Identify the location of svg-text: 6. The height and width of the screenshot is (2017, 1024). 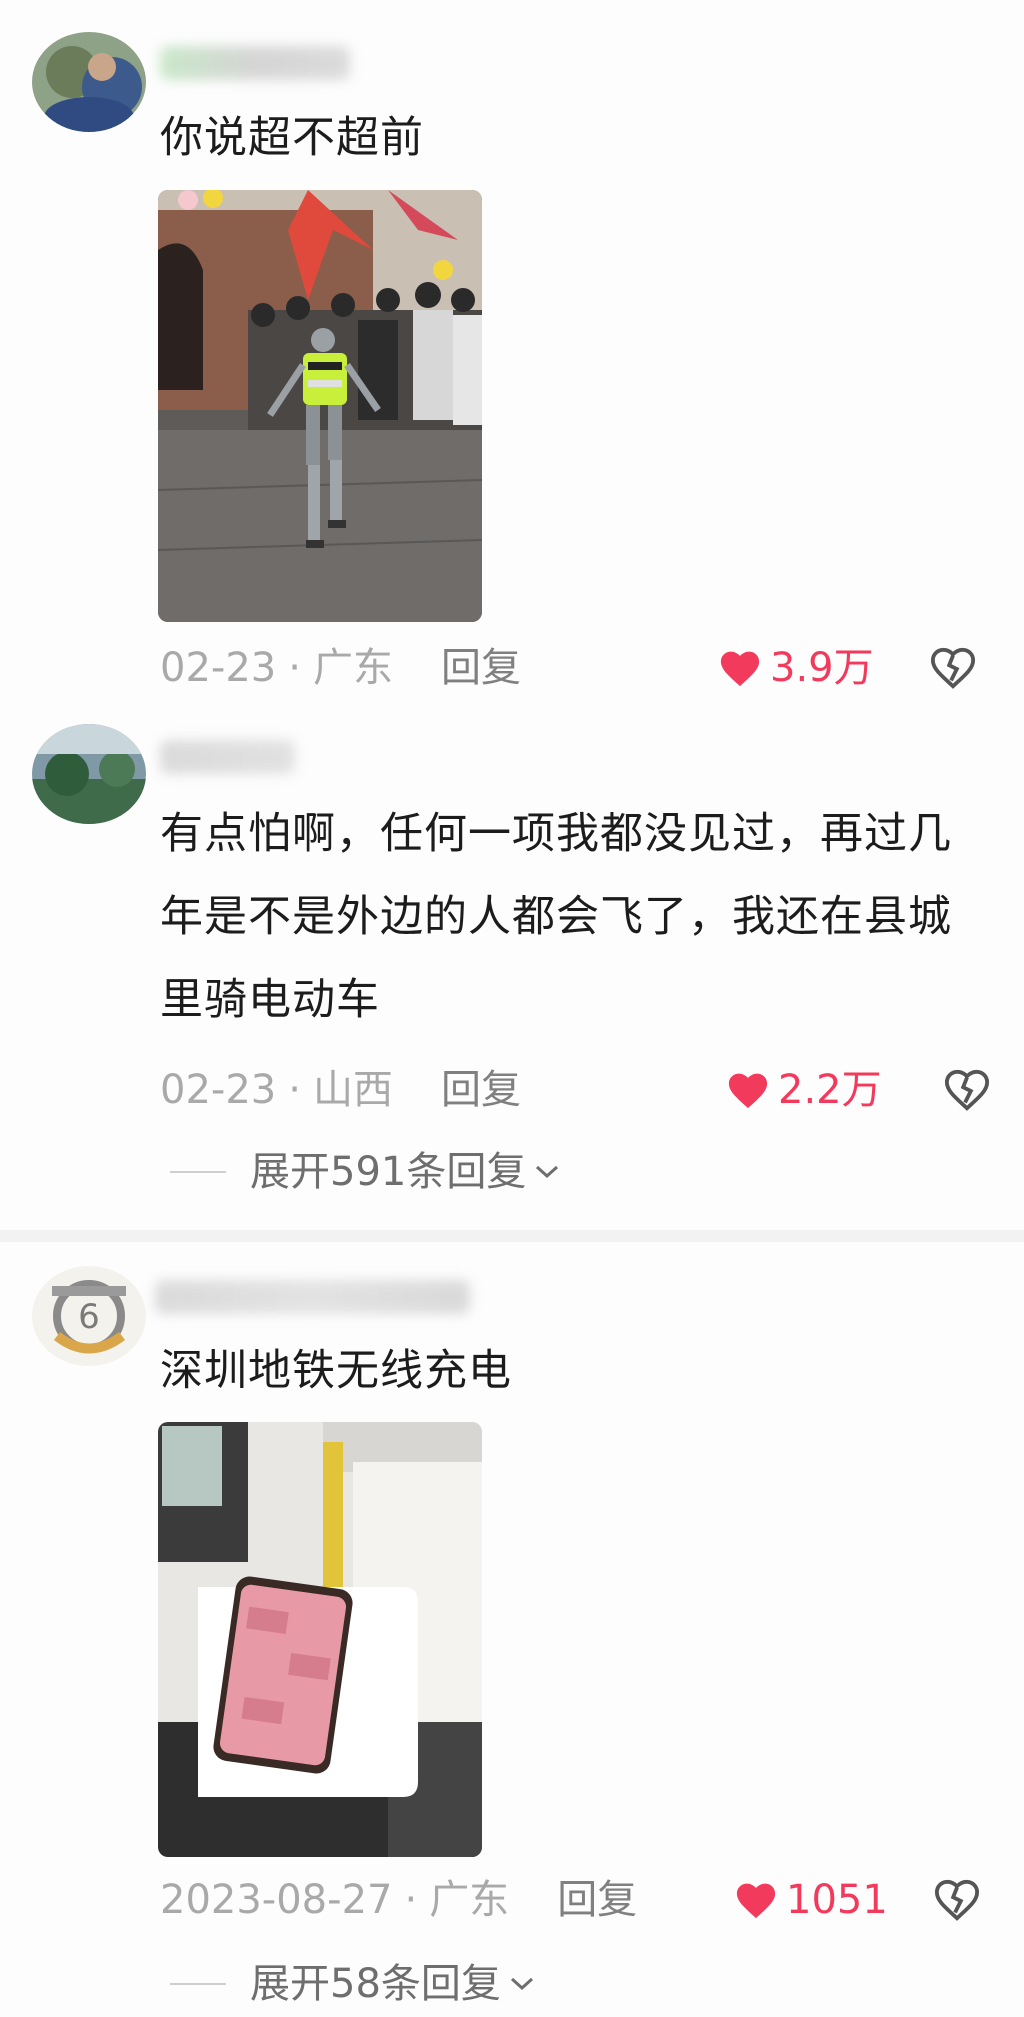
(89, 1317).